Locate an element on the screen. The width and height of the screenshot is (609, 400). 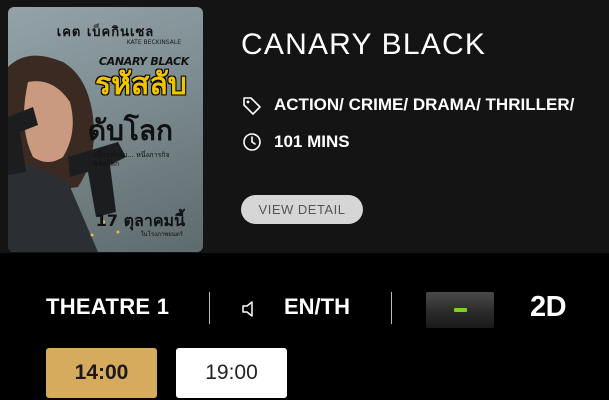
theatre-name: THEATRE 1 is located at coordinates (108, 306).